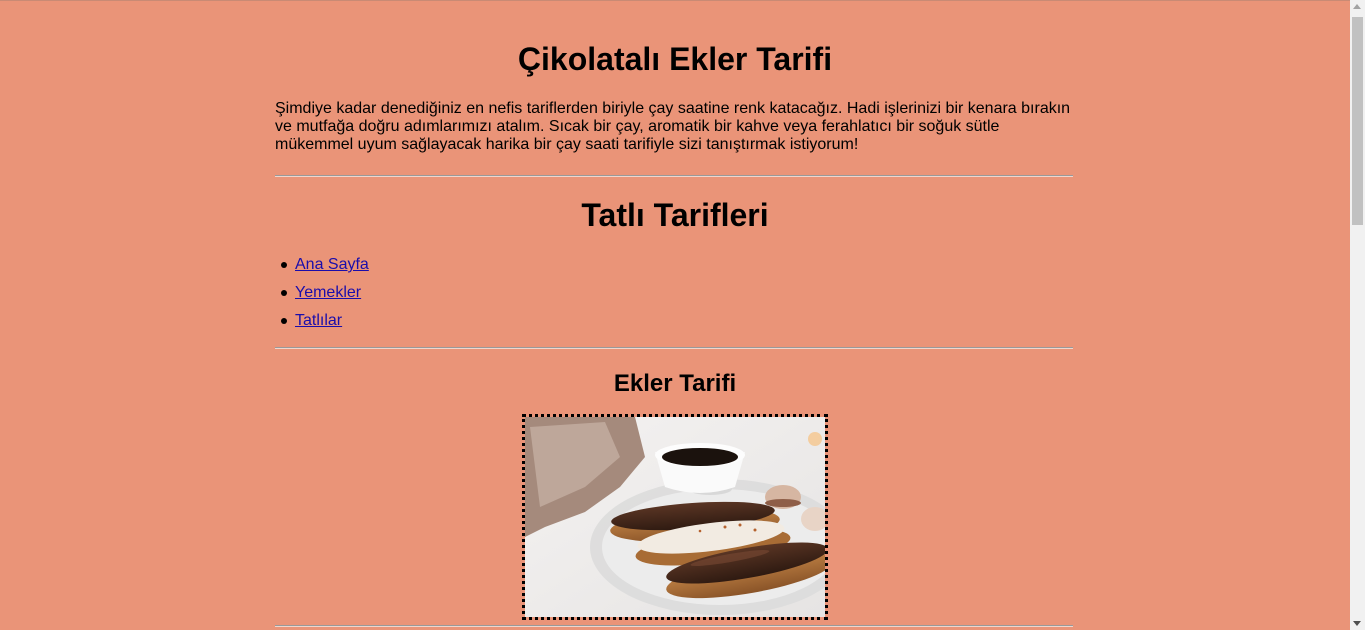 The image size is (1365, 630). Describe the element at coordinates (675, 383) in the screenshot. I see `recipe-heading: Ekler Tarifi` at that location.